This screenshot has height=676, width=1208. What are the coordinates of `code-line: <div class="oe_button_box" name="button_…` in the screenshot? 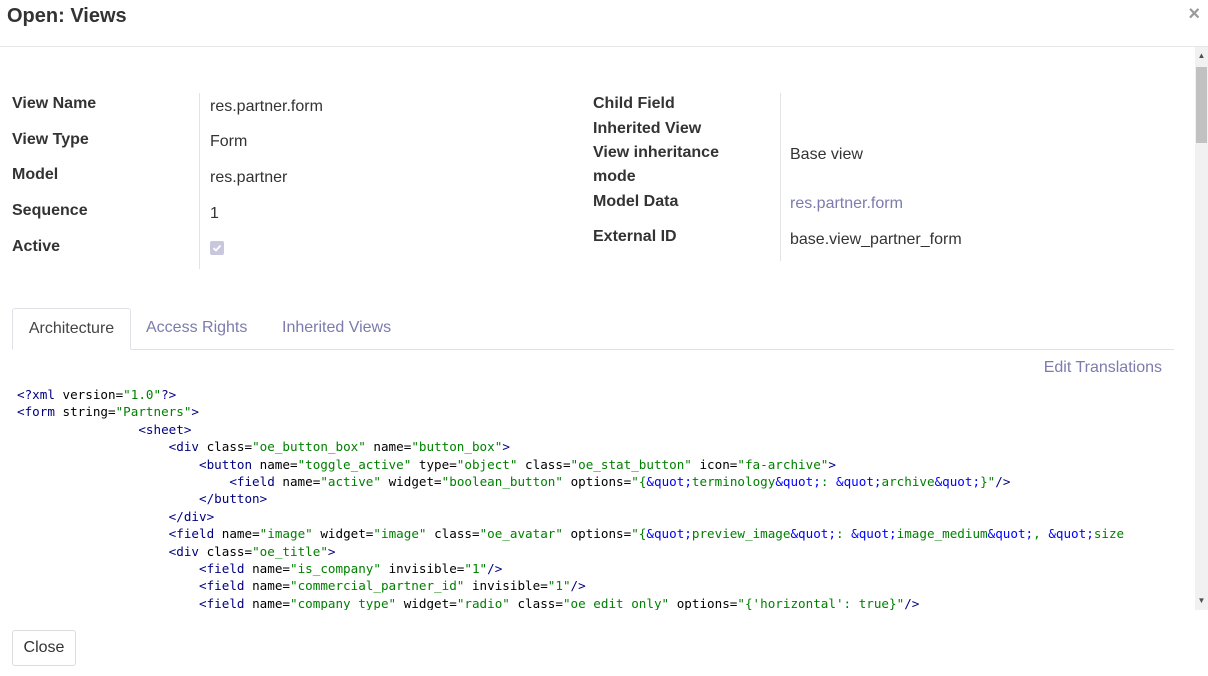 It's located at (339, 447).